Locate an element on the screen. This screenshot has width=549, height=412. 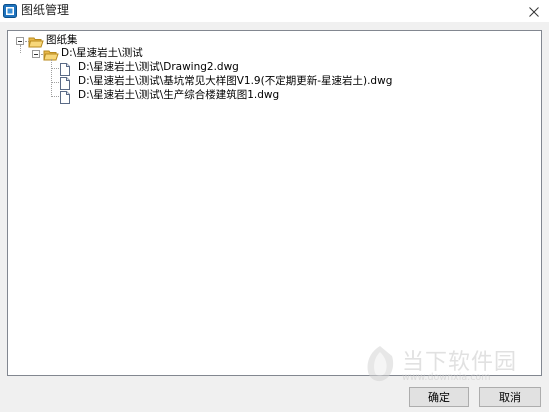
close-button is located at coordinates (534, 11).